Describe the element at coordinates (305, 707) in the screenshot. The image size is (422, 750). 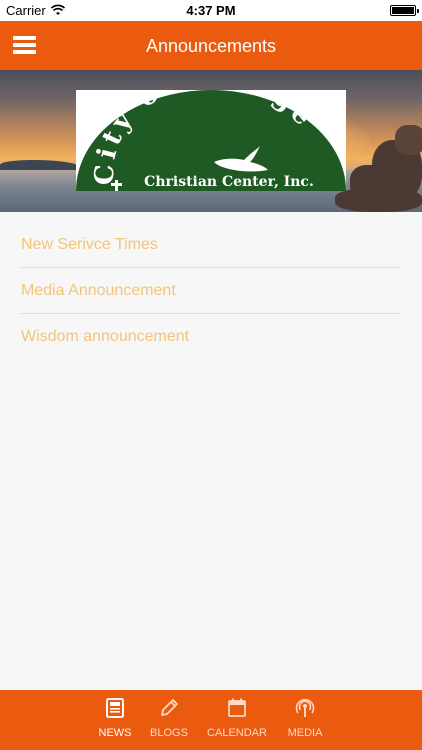
I see `podcast-icon` at that location.